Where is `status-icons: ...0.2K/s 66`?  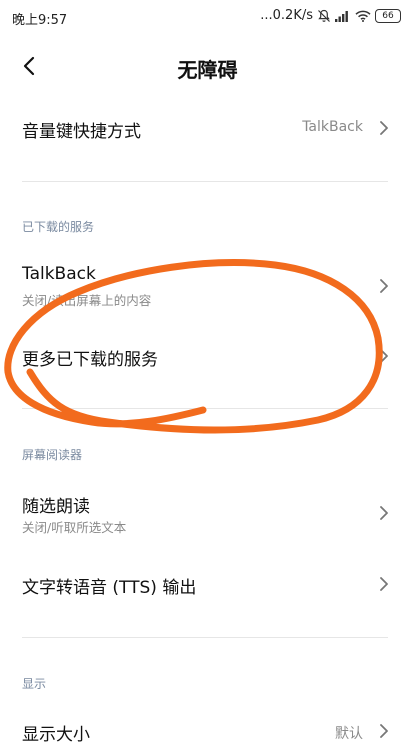
status-icons: ...0.2K/s 66 is located at coordinates (330, 15).